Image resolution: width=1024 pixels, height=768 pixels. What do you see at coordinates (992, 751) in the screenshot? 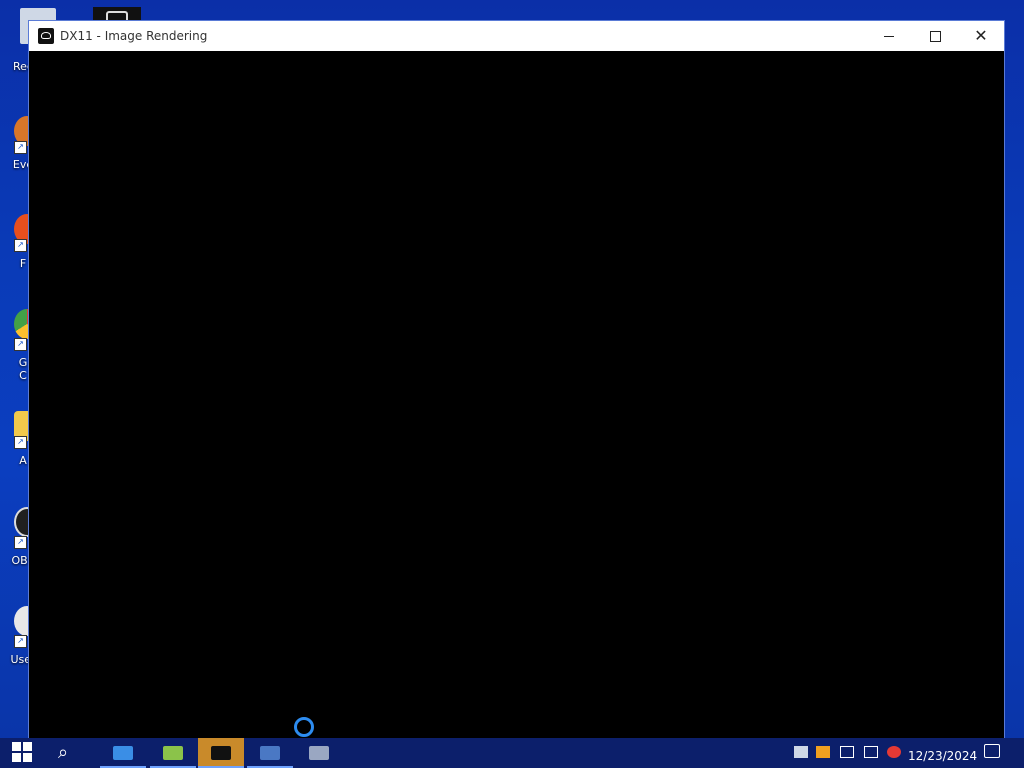
I see `notification-center-icon` at bounding box center [992, 751].